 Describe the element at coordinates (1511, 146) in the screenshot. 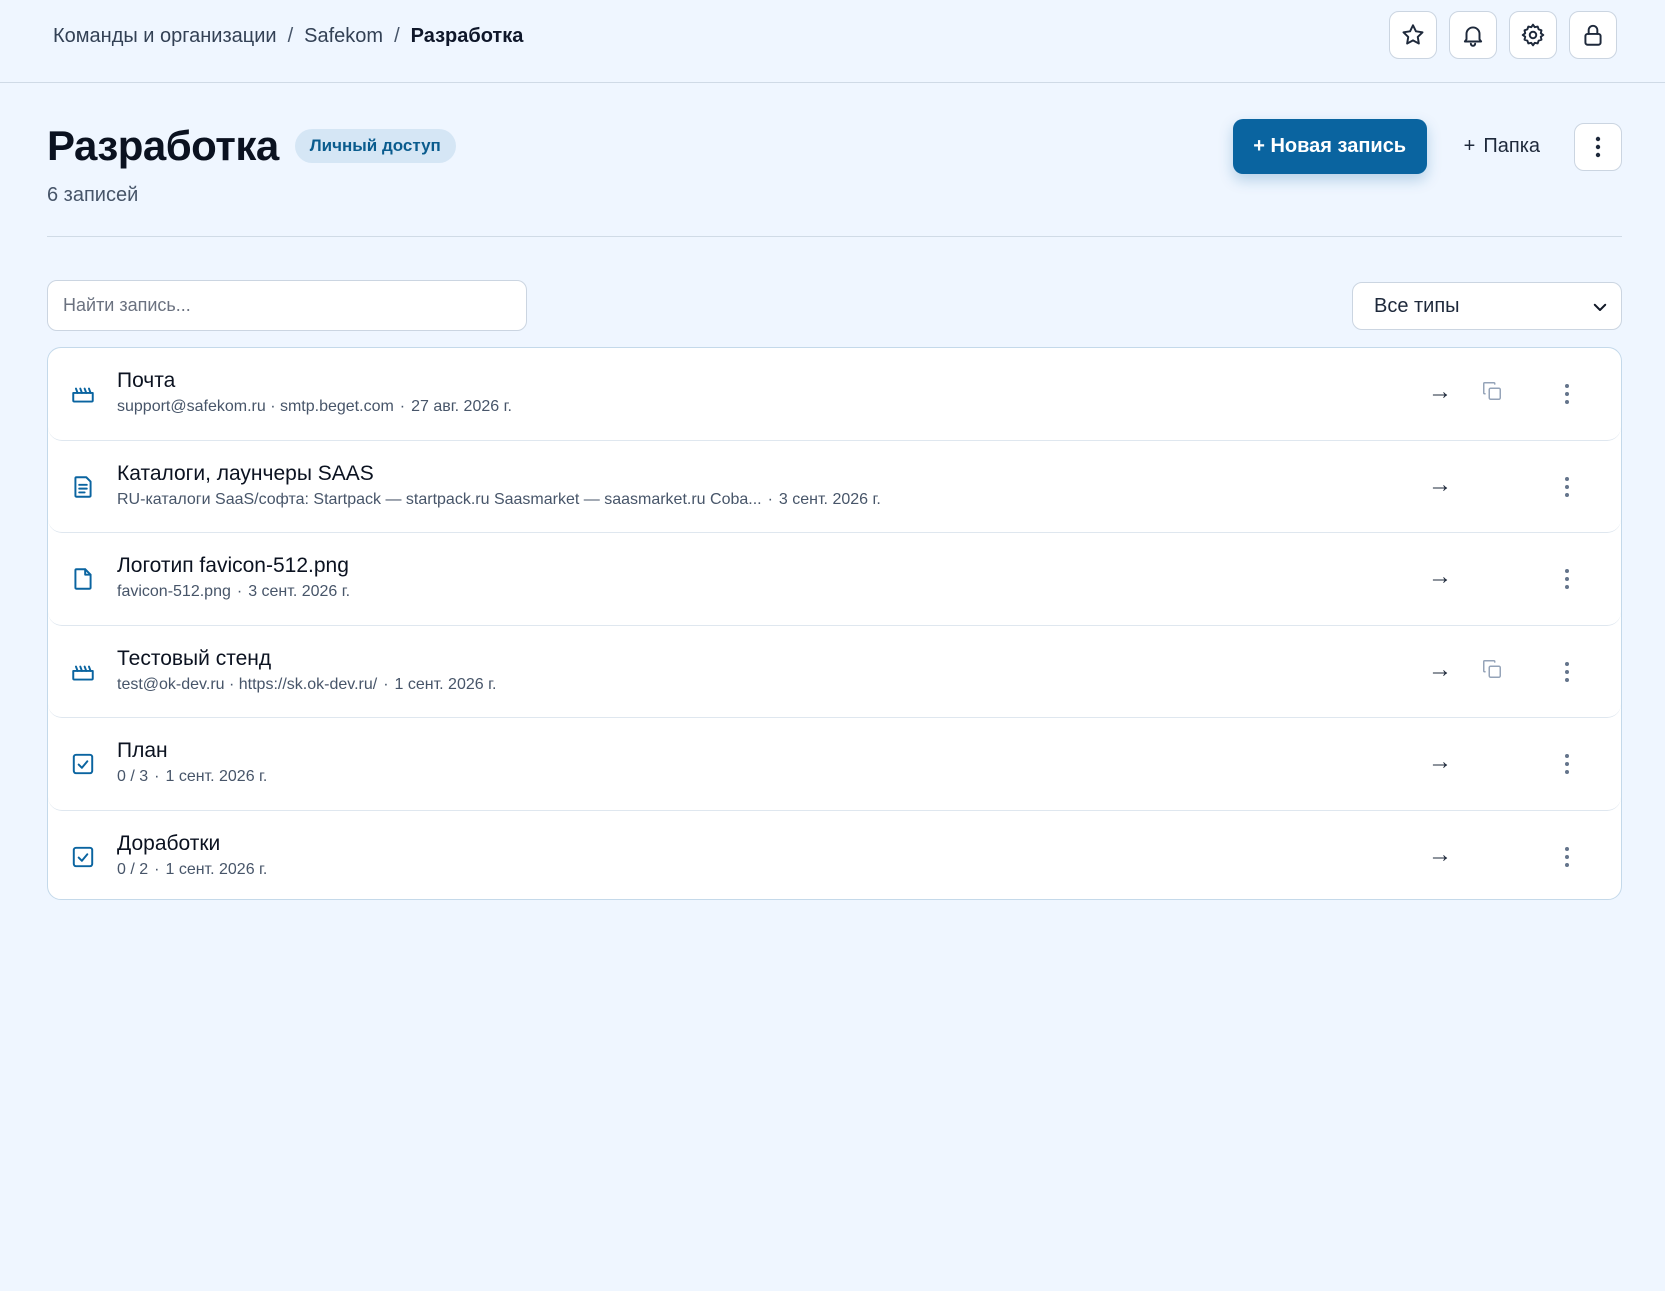

I see `new-folder-label: Папка` at that location.